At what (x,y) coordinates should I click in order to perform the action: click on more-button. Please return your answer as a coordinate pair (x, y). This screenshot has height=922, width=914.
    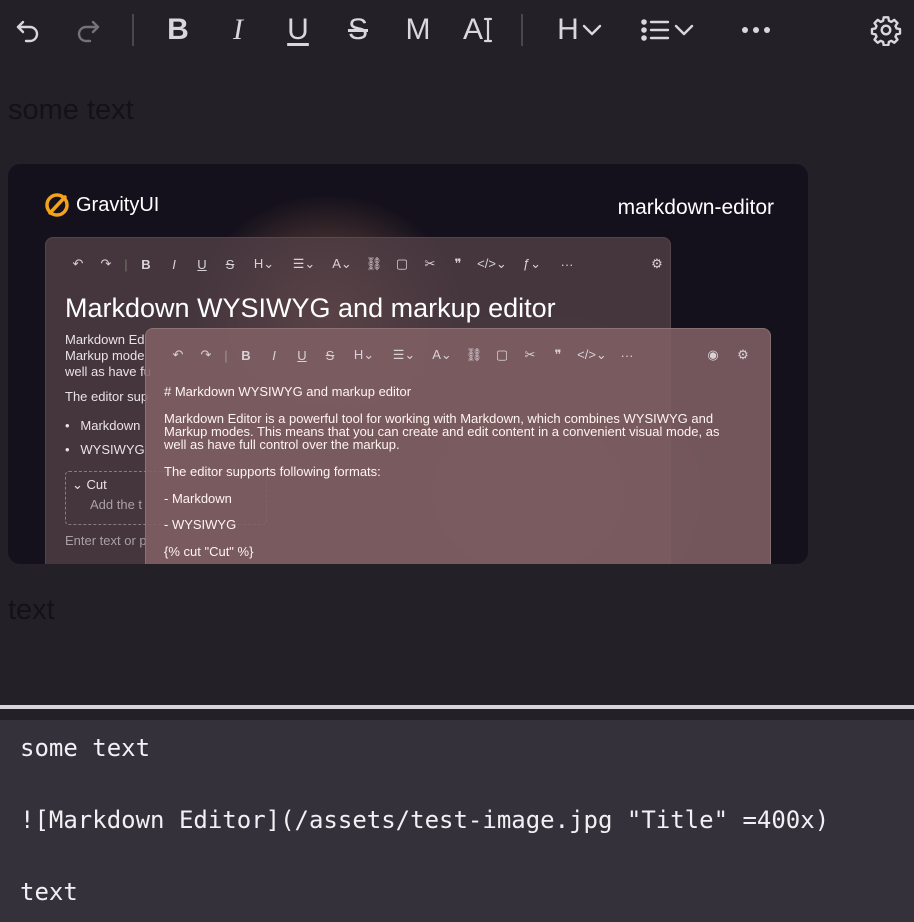
    Looking at the image, I should click on (756, 30).